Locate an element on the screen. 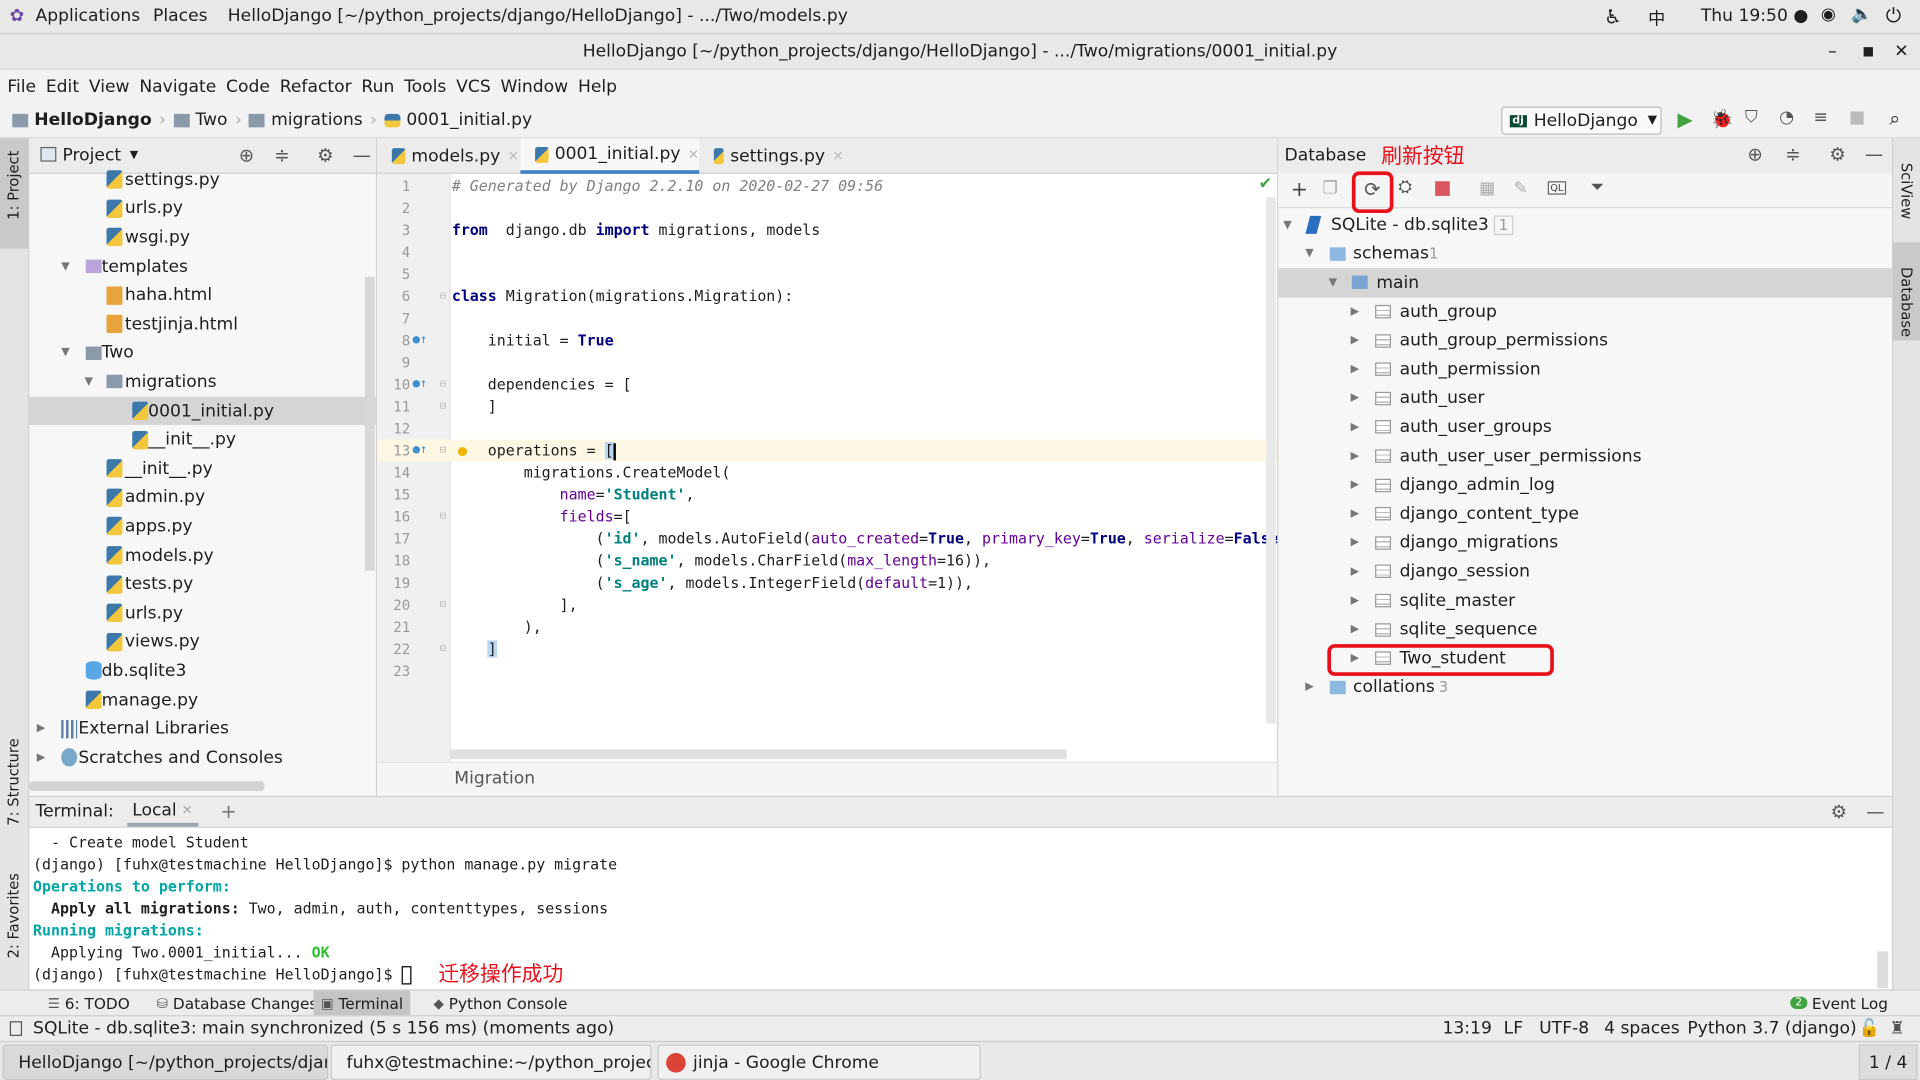 The image size is (1920, 1080). new-terminal-tab-icon: + is located at coordinates (228, 811).